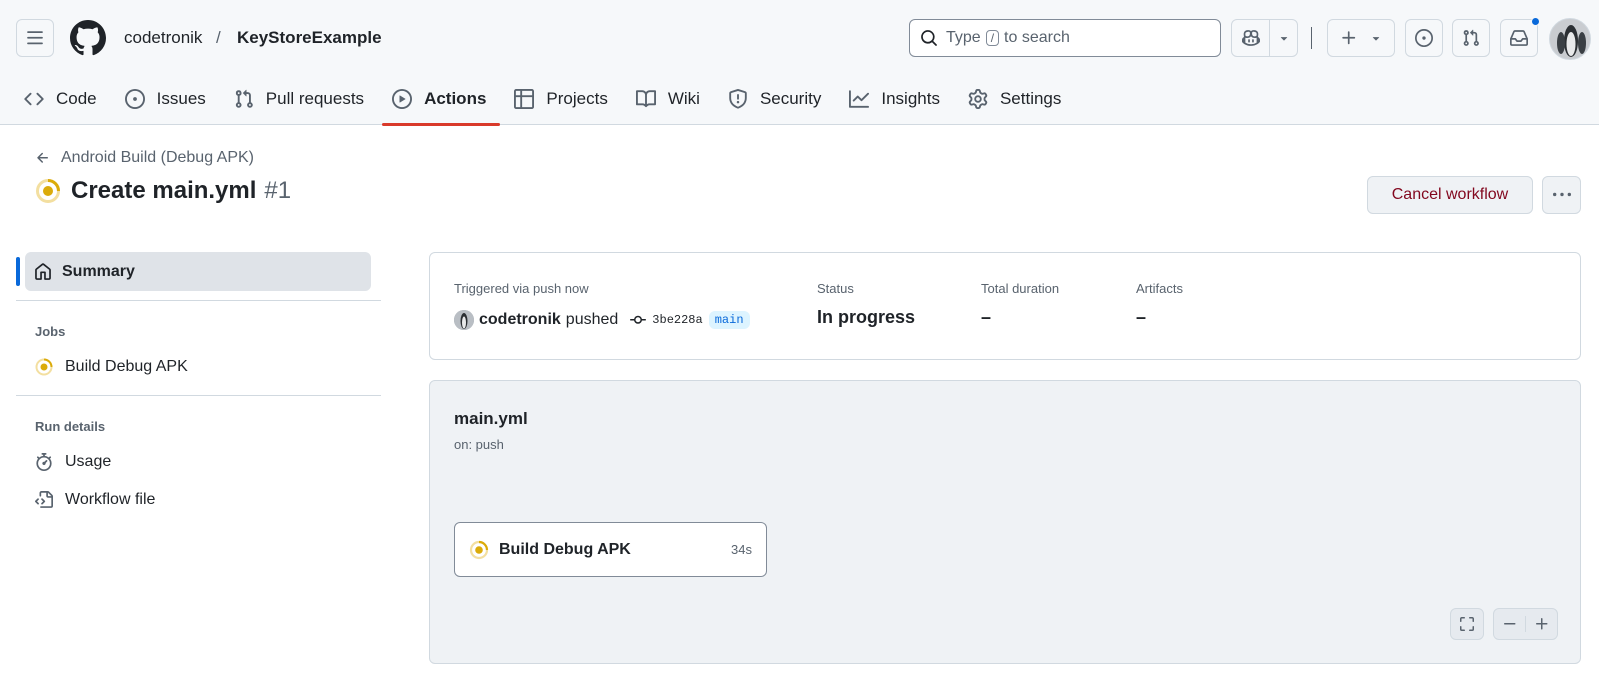 This screenshot has width=1599, height=681. I want to click on tab-projects: Projects, so click(566, 99).